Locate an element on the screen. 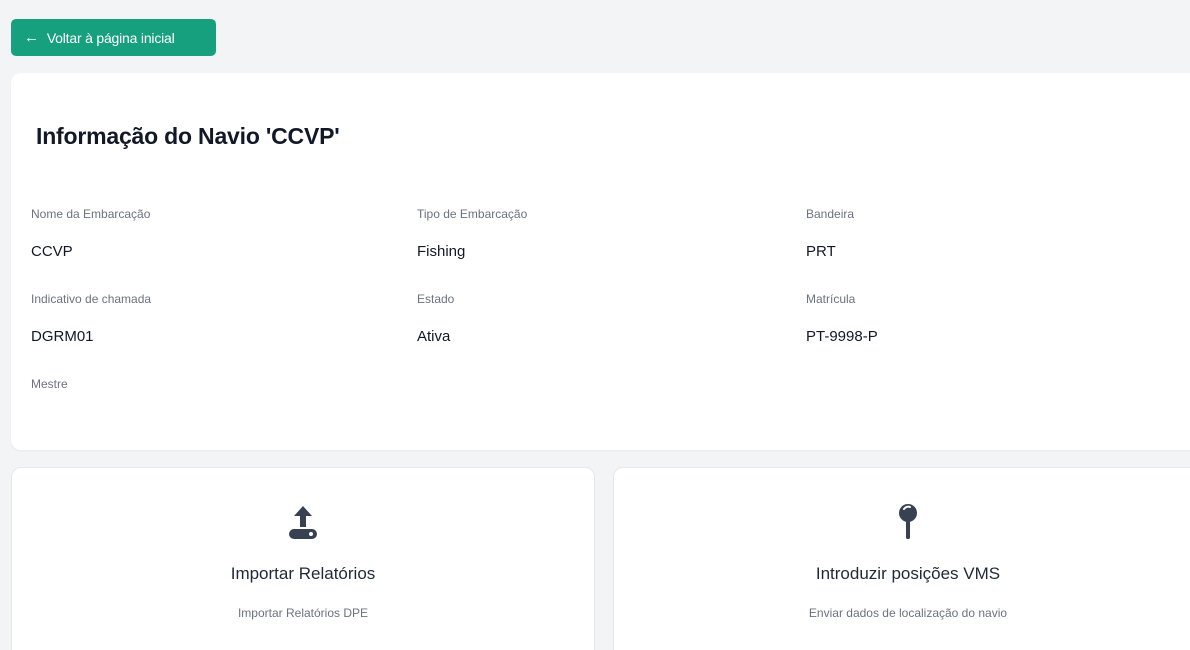  import-reports-title: Importar Relatórios is located at coordinates (303, 573).